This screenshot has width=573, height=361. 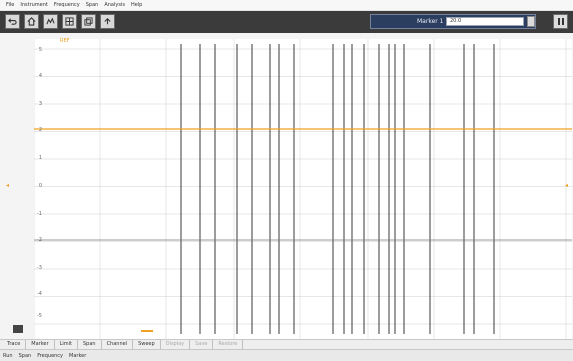 What do you see at coordinates (147, 344) in the screenshot?
I see `tab-sweep: Sweep` at bounding box center [147, 344].